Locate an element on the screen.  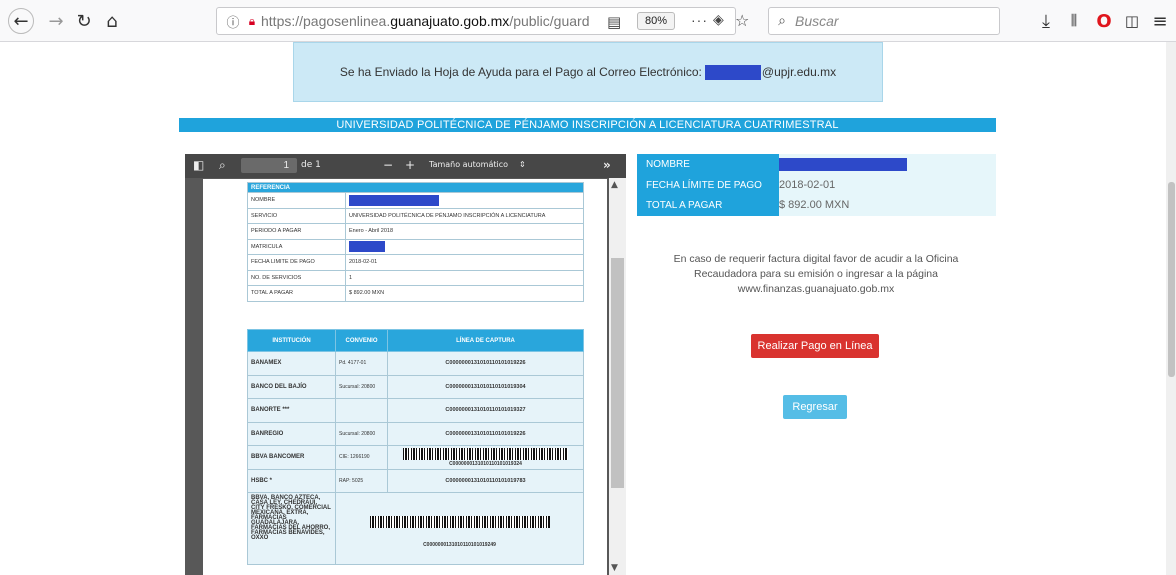
info-icon: ⓘ is located at coordinates (233, 21).